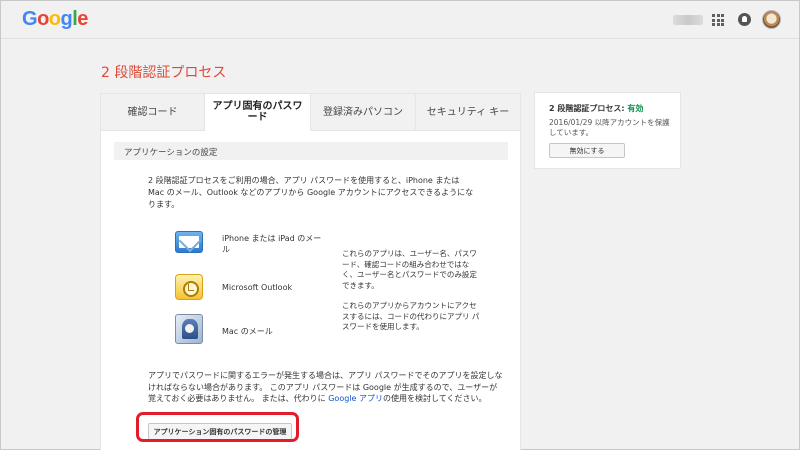  I want to click on app-row-iphone-mail: iPhone または iPad のメール, so click(248, 246).